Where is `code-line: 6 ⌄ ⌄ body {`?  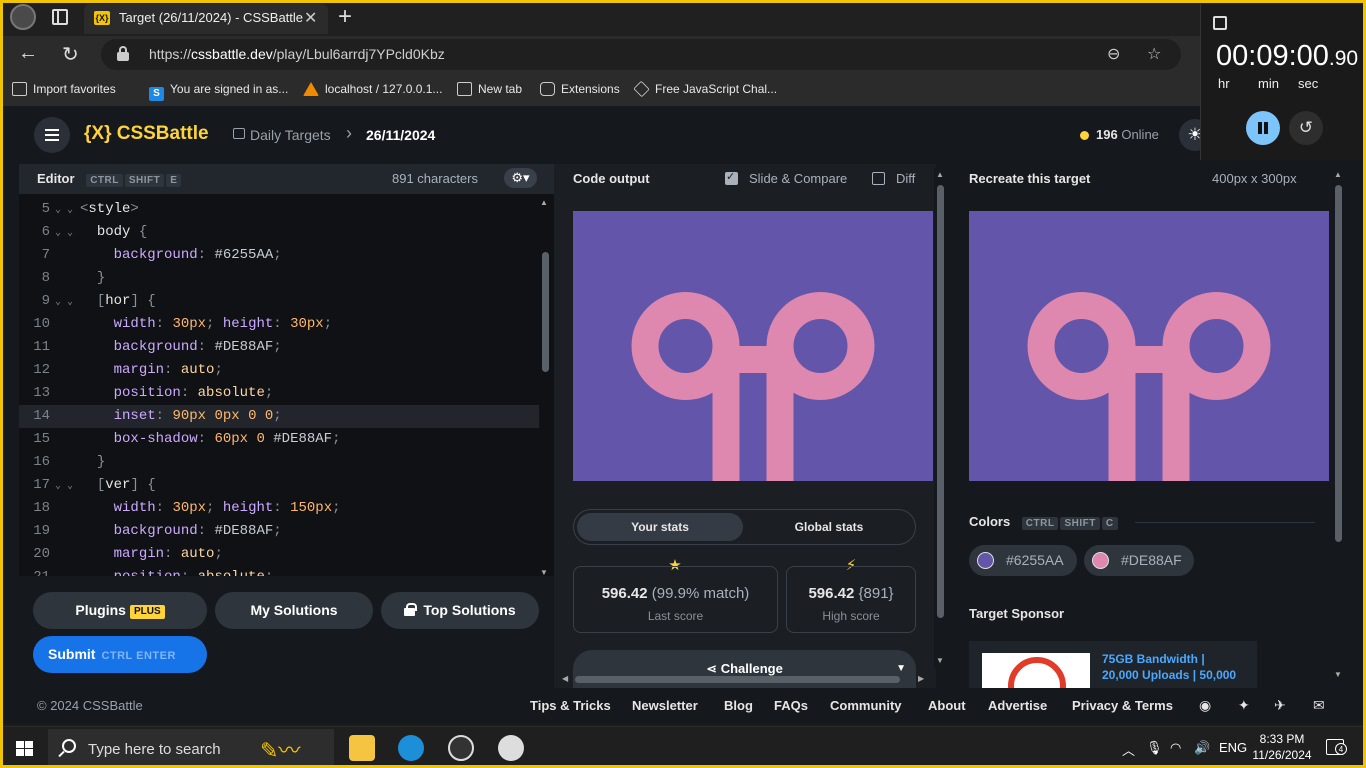 code-line: 6 ⌄ ⌄ body { is located at coordinates (279, 232).